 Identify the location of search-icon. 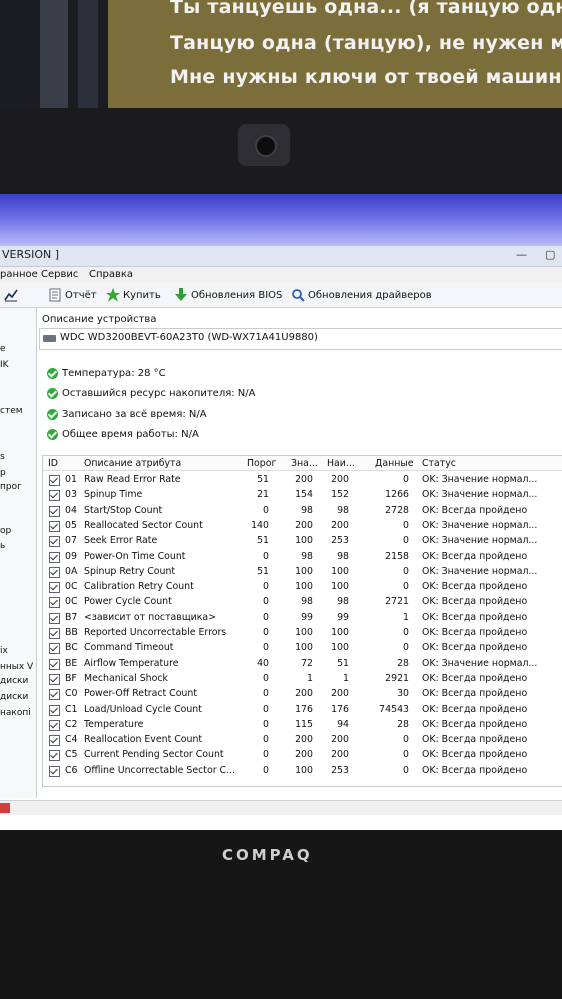
(298, 295).